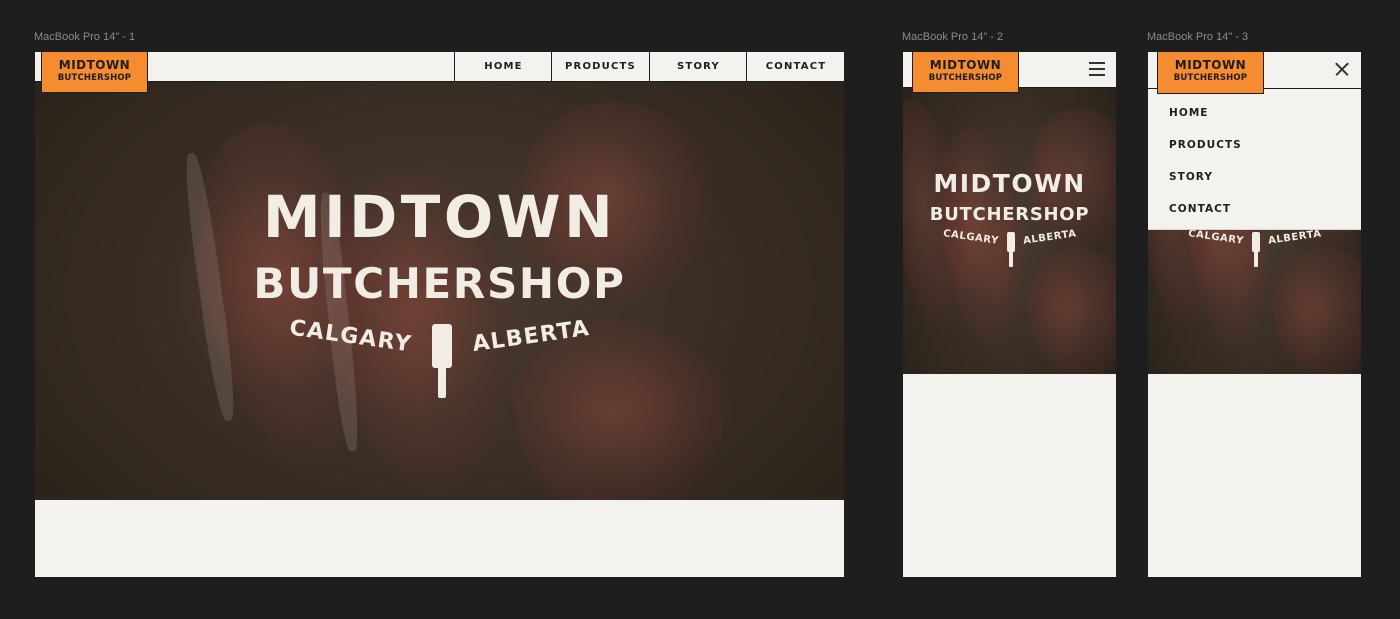 The image size is (1400, 619). Describe the element at coordinates (965, 78) in the screenshot. I see `mobile-logo-line2: BUTCHERSHOP` at that location.